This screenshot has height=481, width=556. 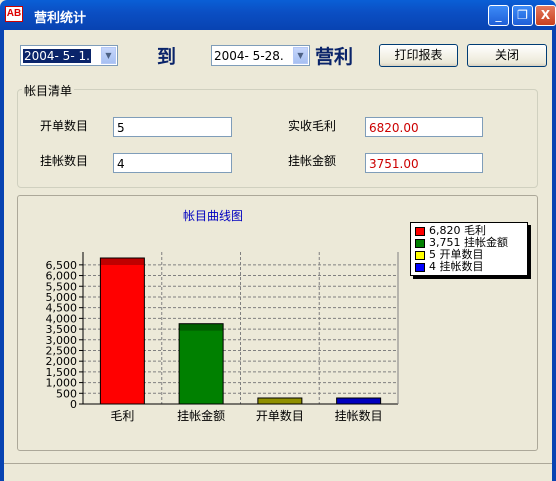 I want to click on credit-count-field: 4, so click(x=172, y=163).